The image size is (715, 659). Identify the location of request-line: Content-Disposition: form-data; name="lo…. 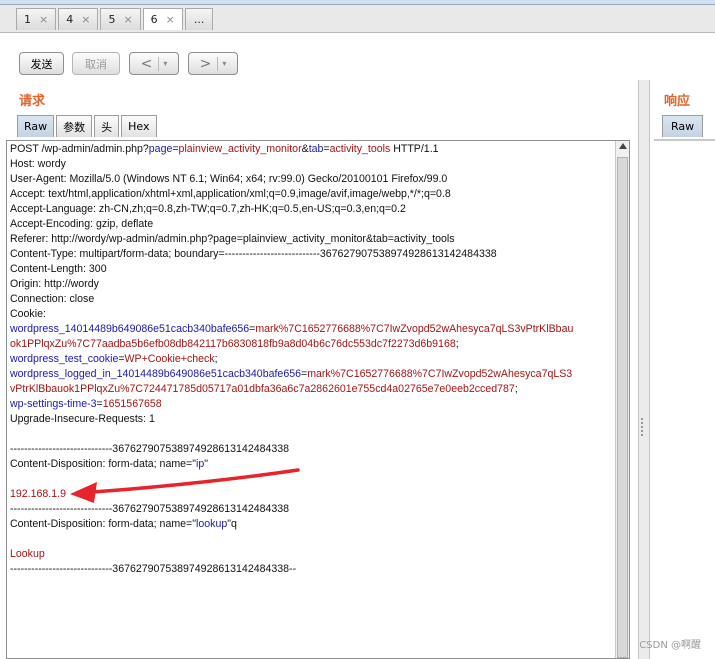
(311, 524).